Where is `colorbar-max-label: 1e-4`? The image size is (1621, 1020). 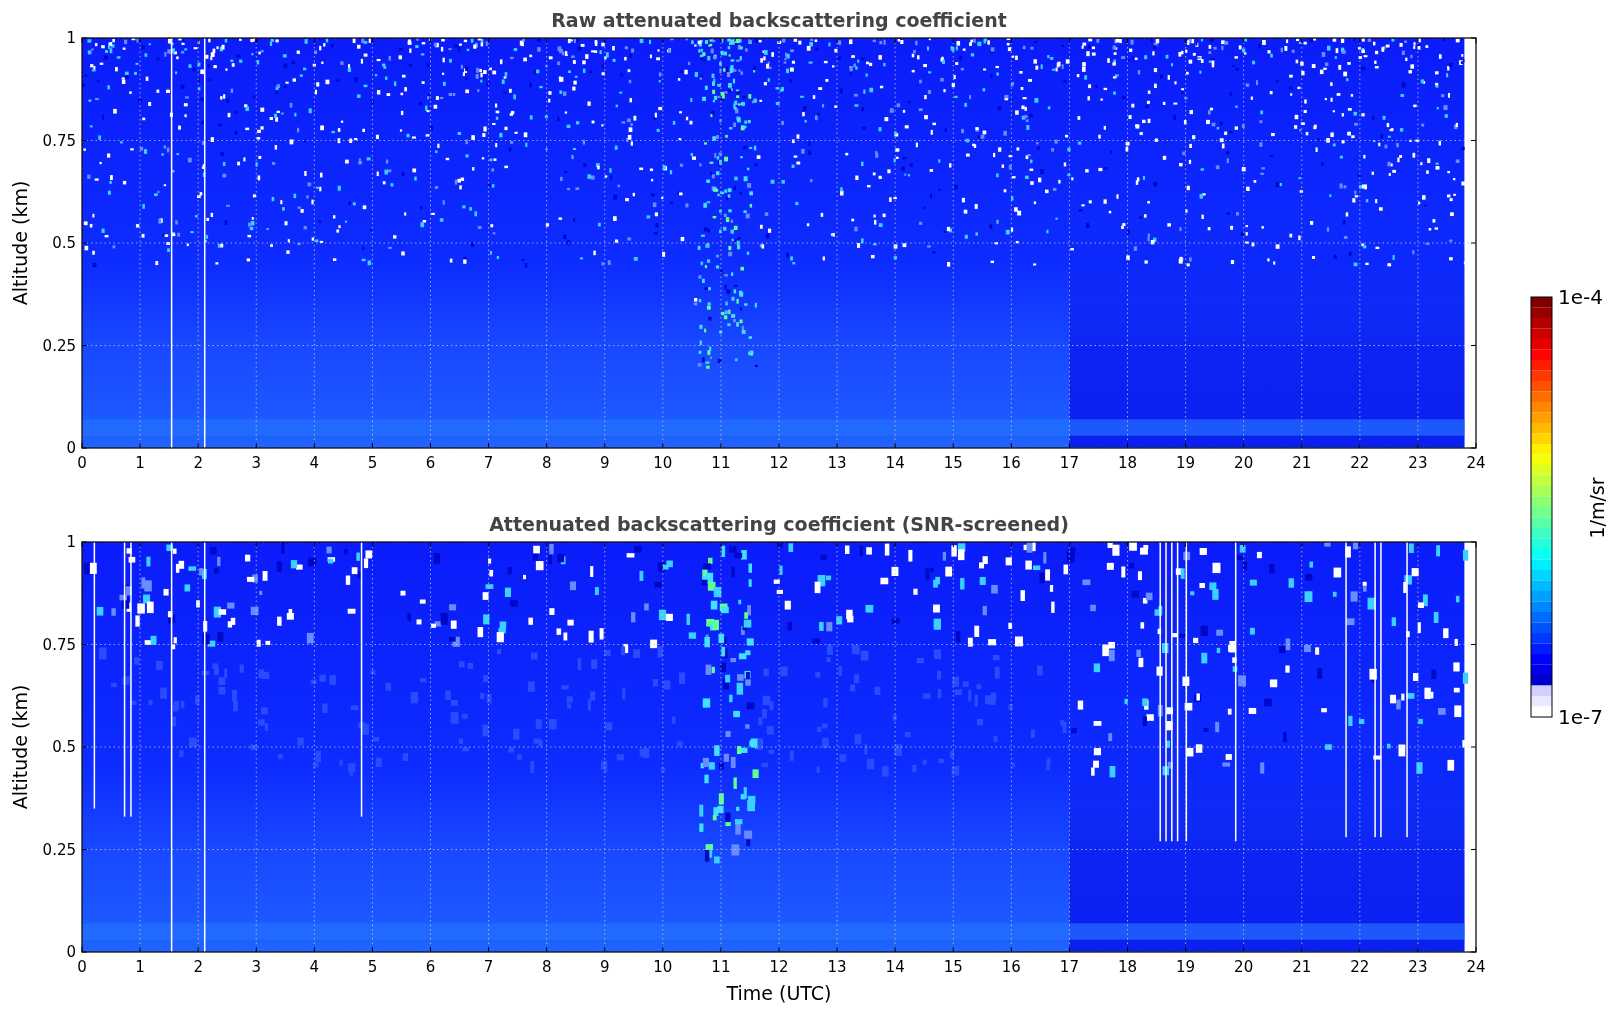
colorbar-max-label: 1e-4 is located at coordinates (1580, 297).